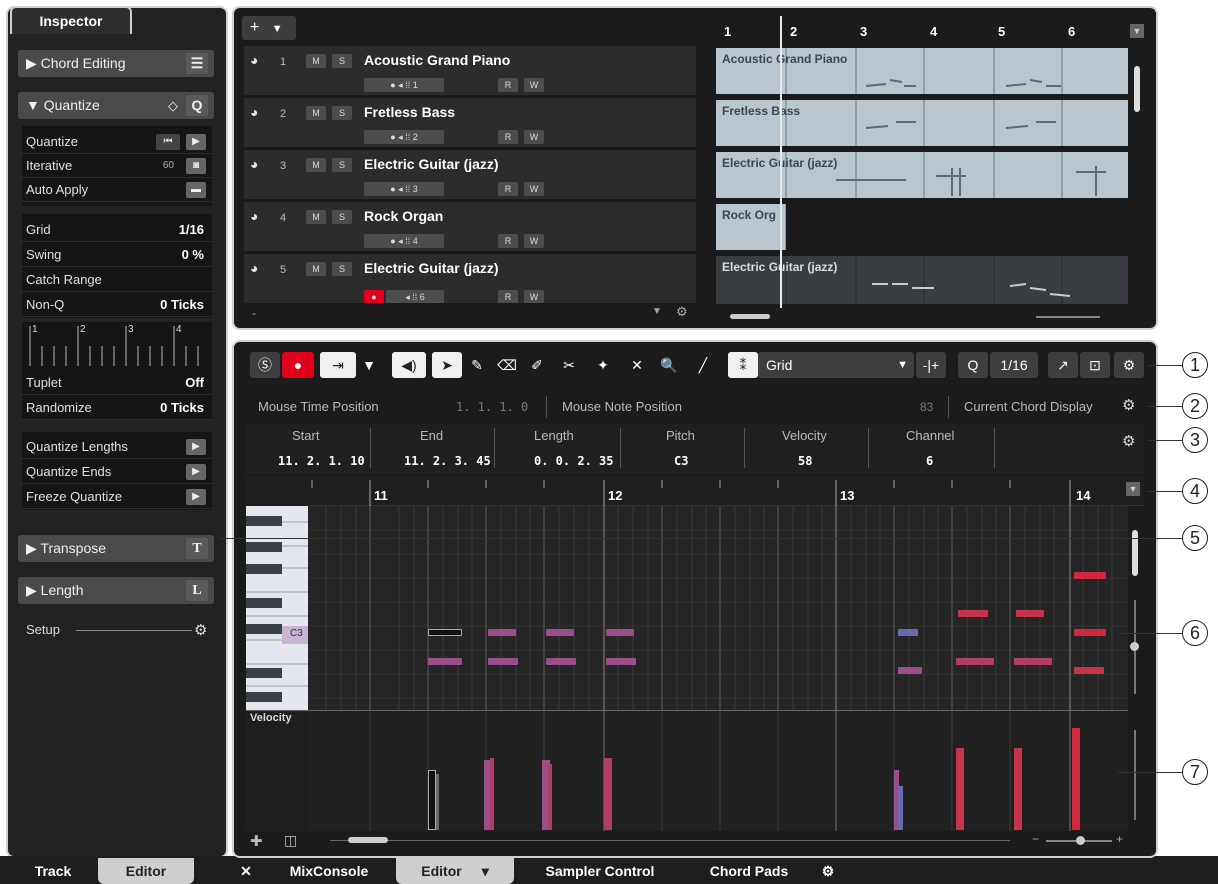  I want to click on autoscroll-button: ⇥, so click(338, 365).